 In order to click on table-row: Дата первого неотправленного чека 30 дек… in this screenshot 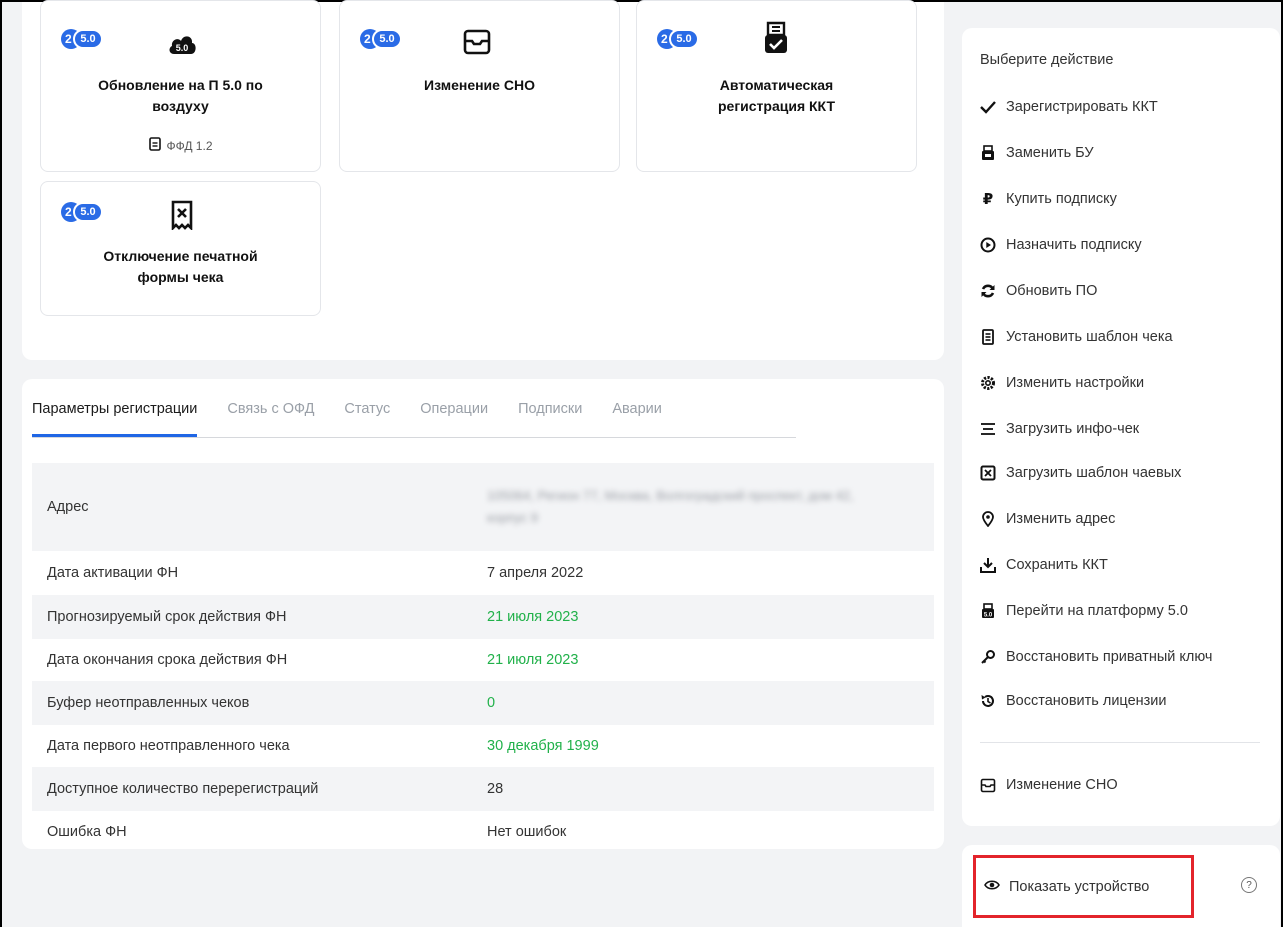, I will do `click(483, 746)`.